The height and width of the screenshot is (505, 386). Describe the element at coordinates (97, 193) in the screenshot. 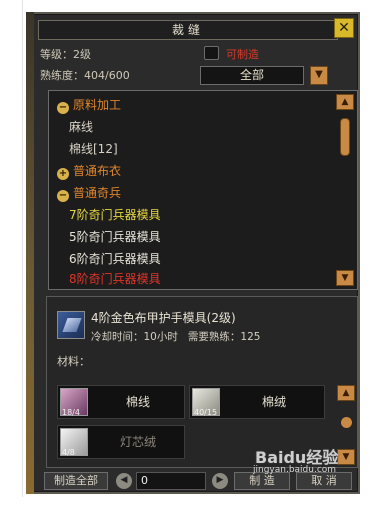

I see `tree-category-label: 普通奇兵` at that location.